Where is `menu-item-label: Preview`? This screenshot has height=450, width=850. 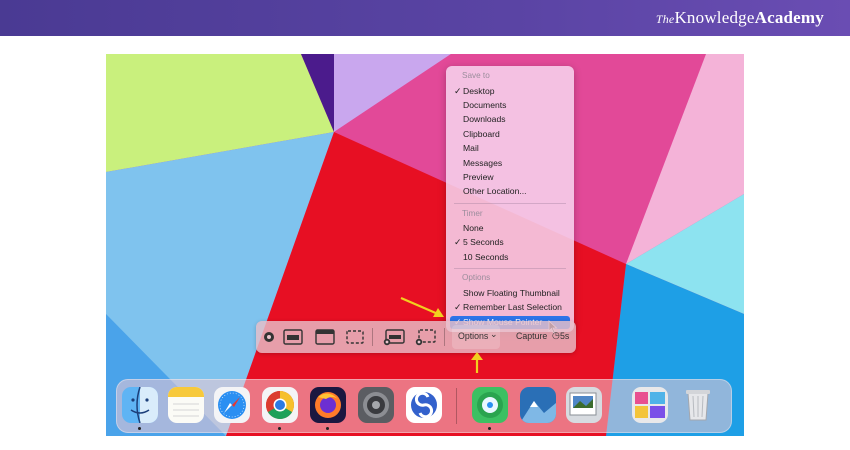 menu-item-label: Preview is located at coordinates (478, 177).